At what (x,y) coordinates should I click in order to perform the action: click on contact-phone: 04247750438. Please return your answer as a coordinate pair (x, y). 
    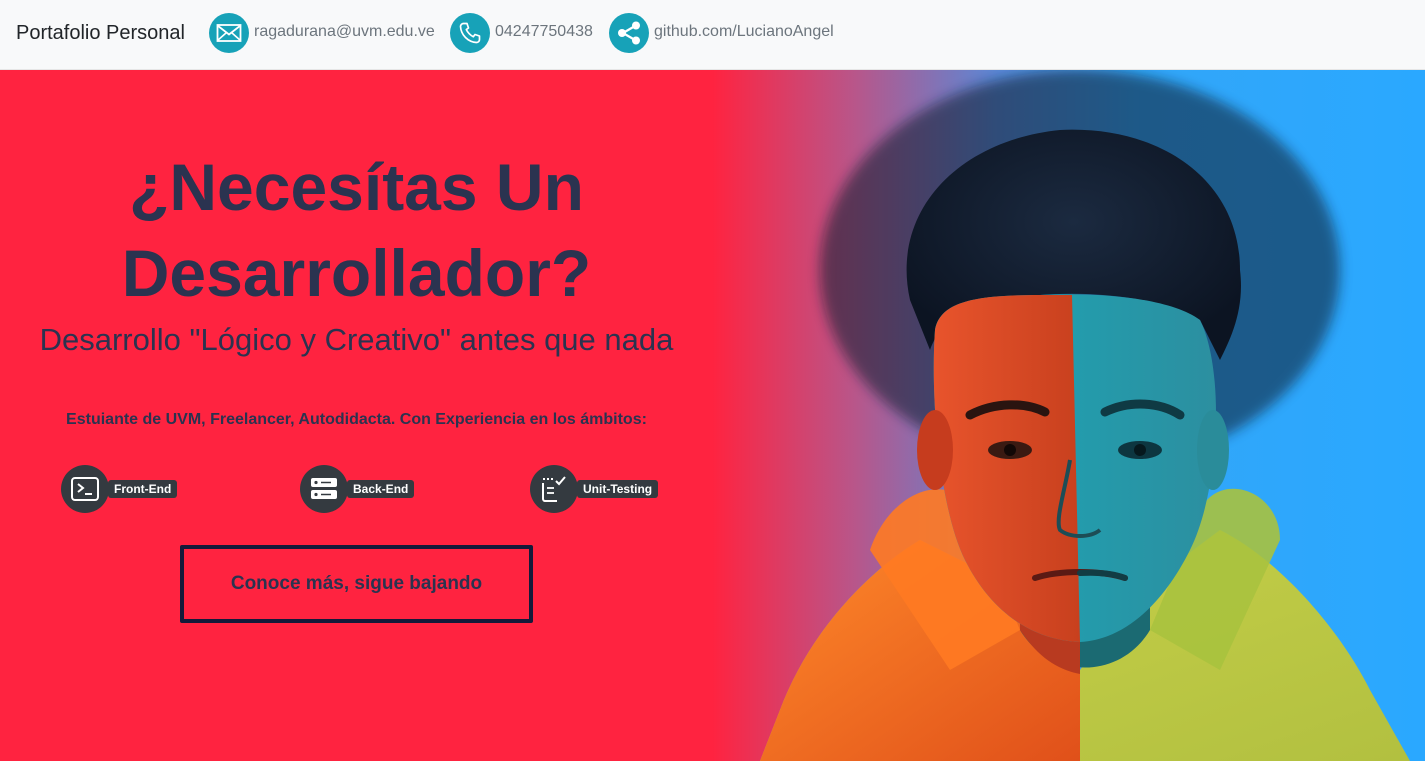
    Looking at the image, I should click on (521, 33).